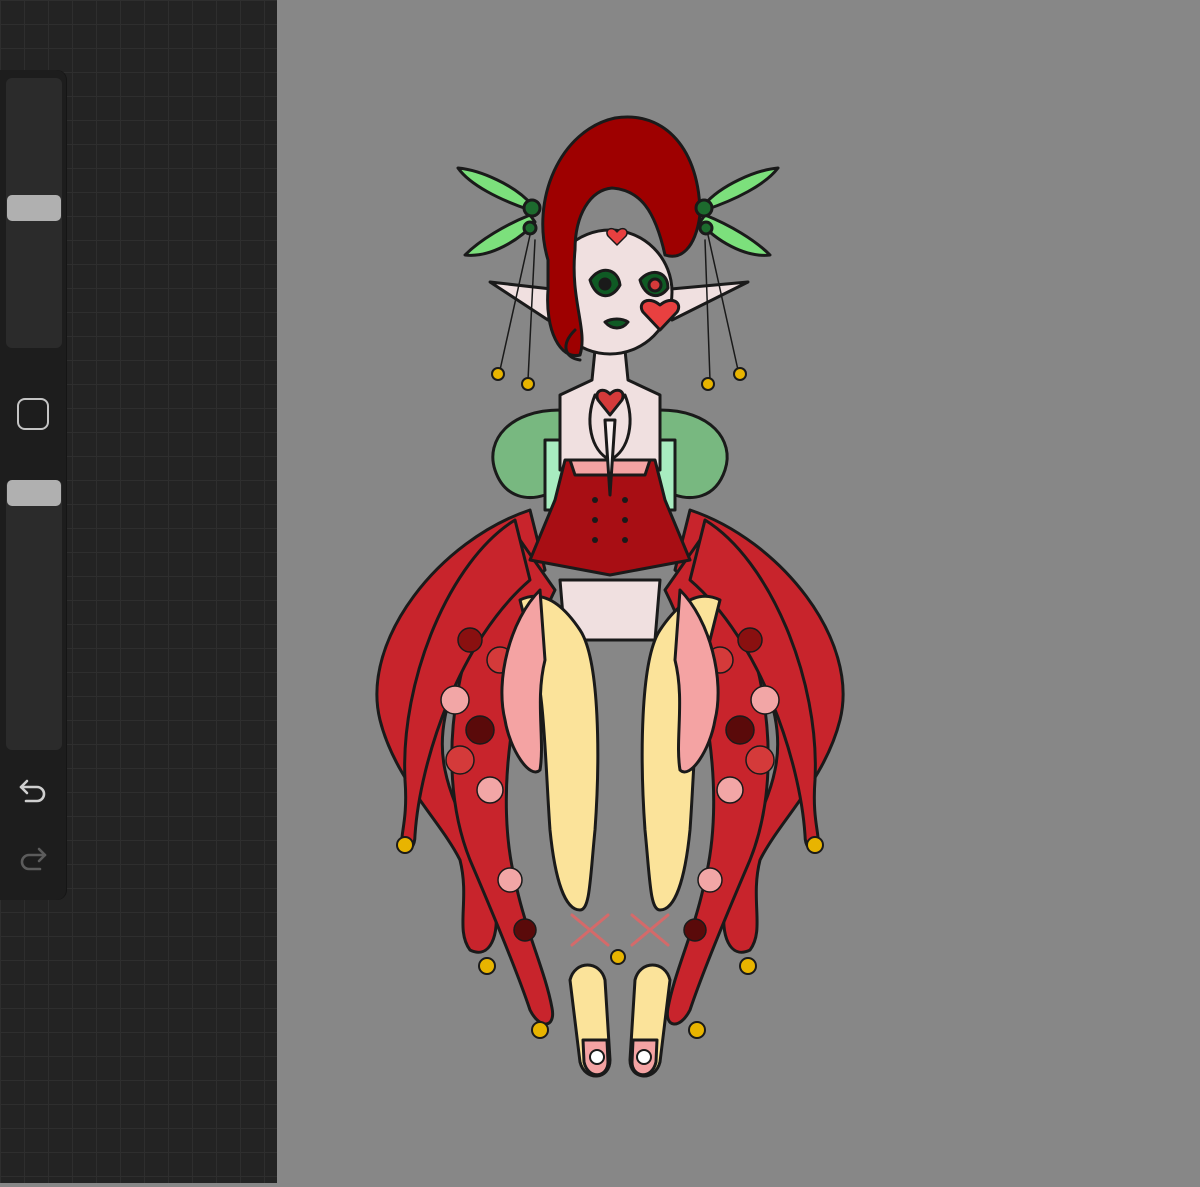 Image resolution: width=1200 pixels, height=1187 pixels. I want to click on brush-size-slider, so click(34, 213).